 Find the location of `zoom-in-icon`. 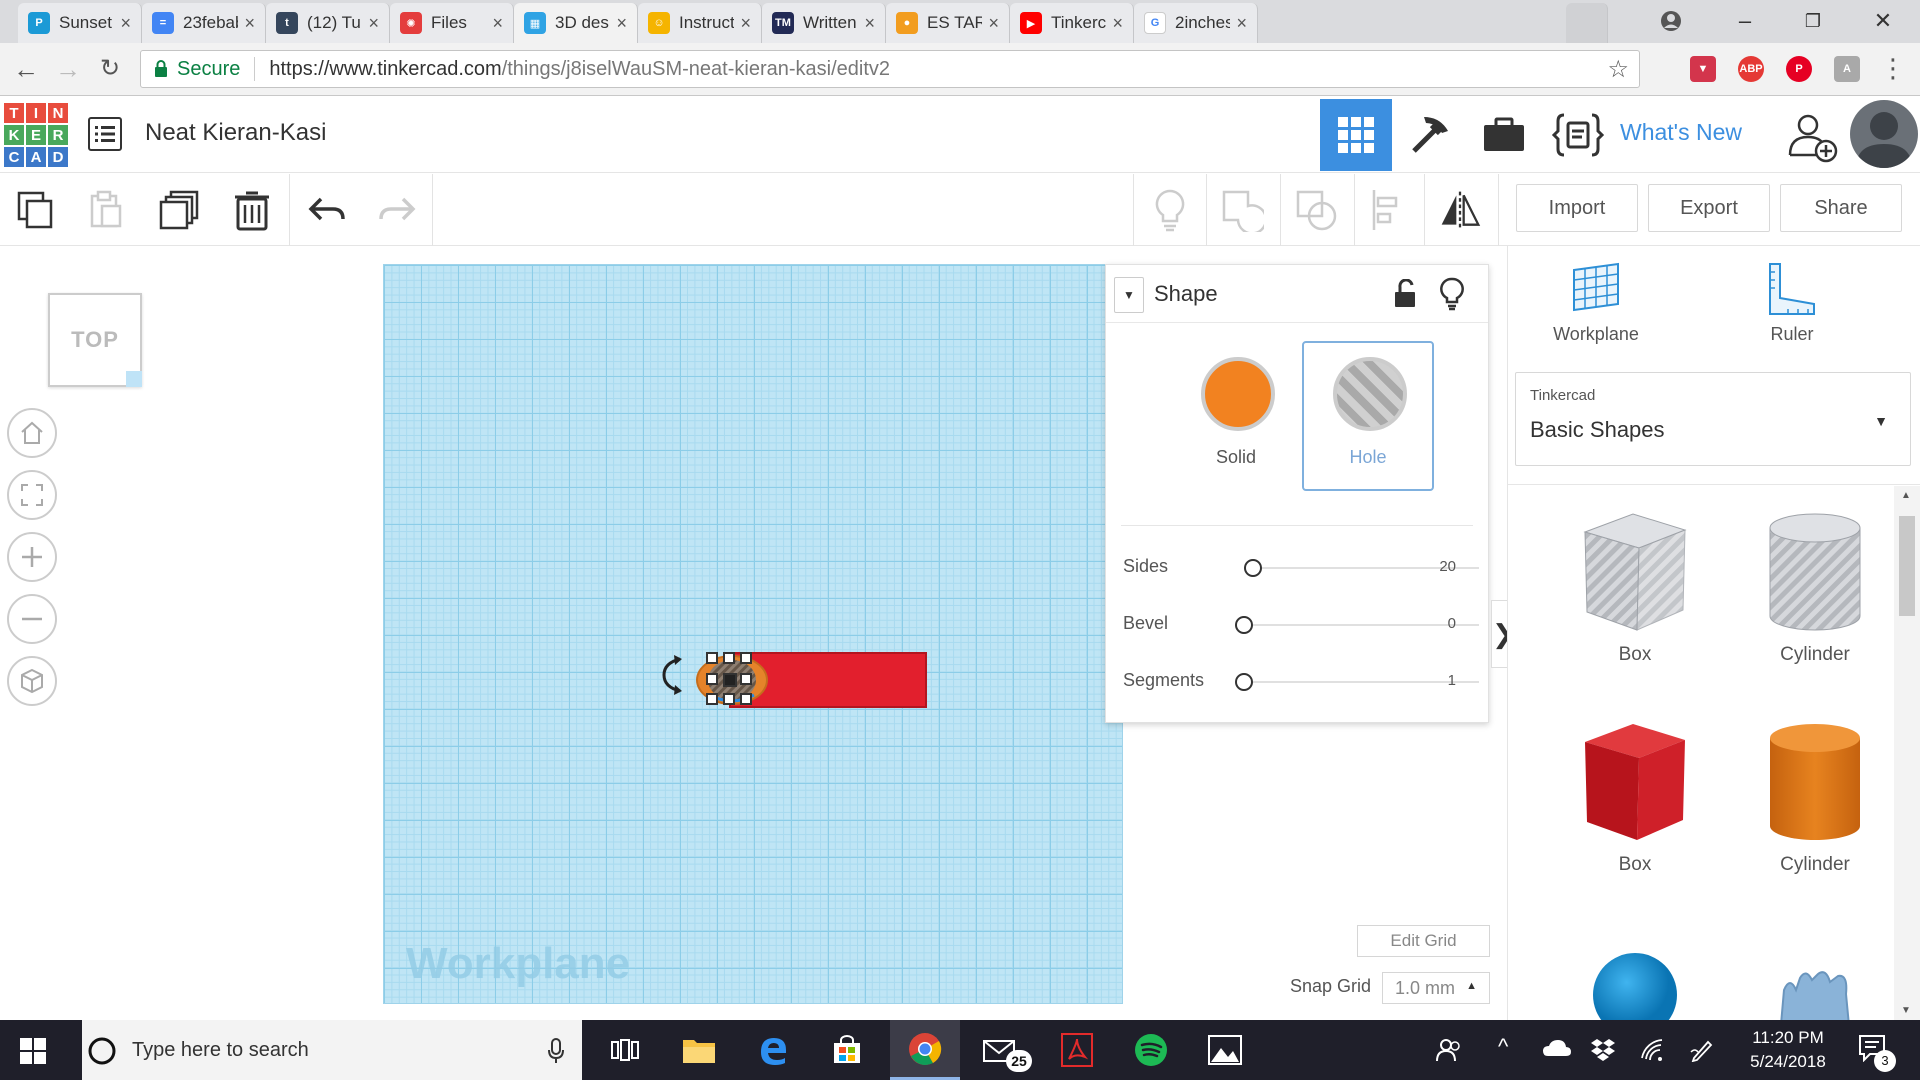

zoom-in-icon is located at coordinates (32, 557).